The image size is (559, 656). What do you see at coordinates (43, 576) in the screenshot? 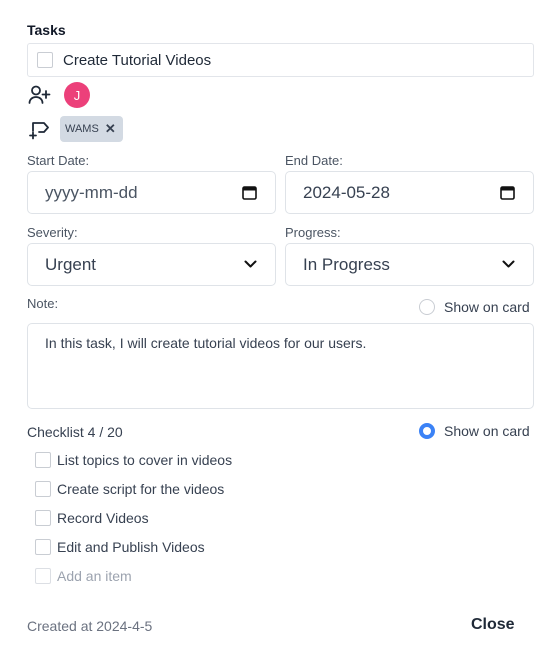
I see `add-item-checkbox` at bounding box center [43, 576].